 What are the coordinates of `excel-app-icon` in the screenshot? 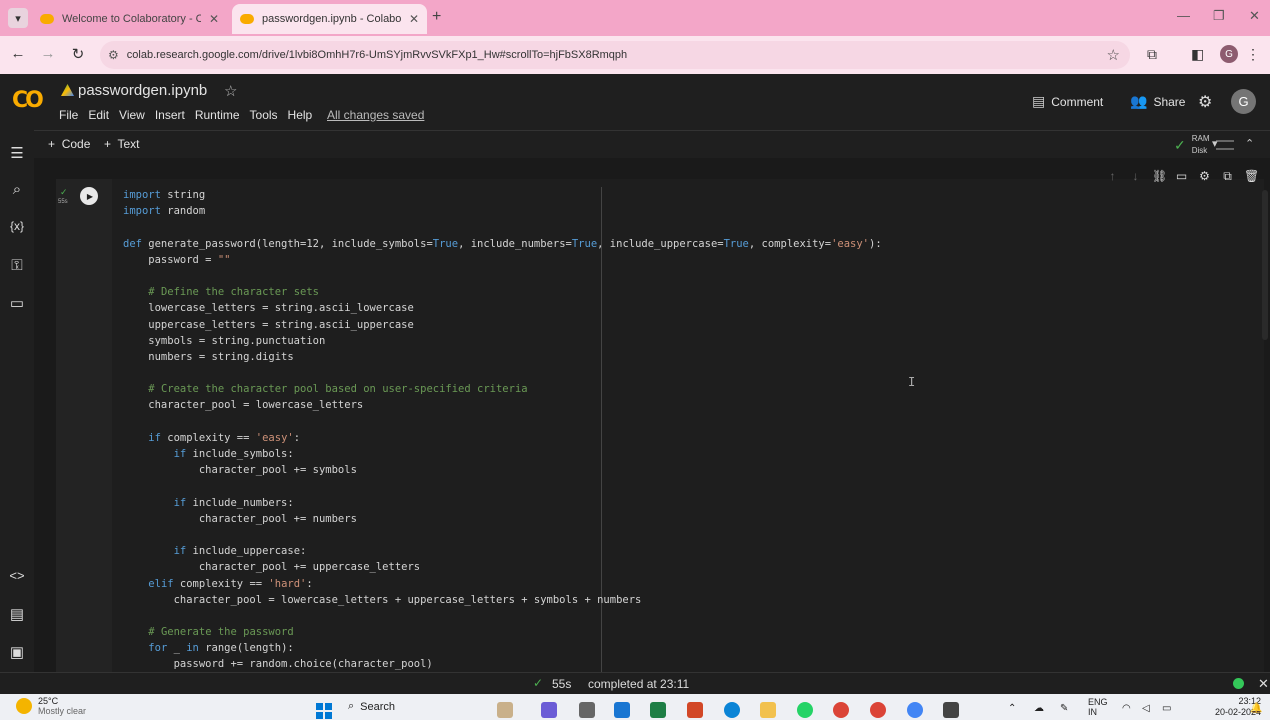 It's located at (658, 710).